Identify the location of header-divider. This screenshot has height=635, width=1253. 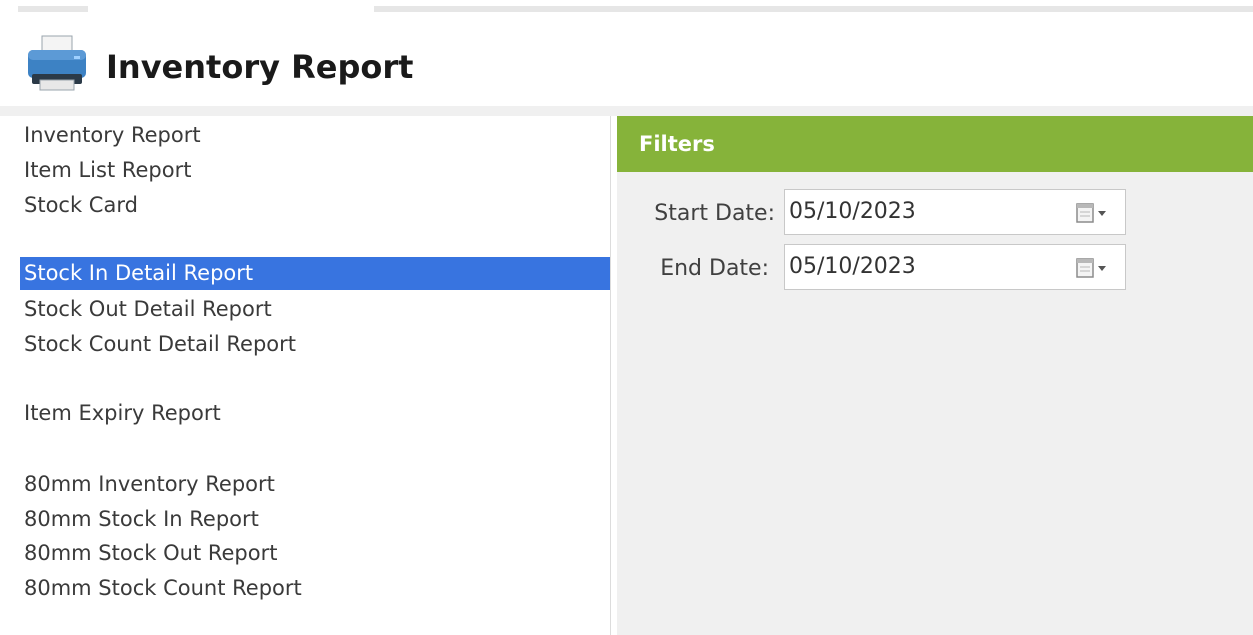
(626, 111).